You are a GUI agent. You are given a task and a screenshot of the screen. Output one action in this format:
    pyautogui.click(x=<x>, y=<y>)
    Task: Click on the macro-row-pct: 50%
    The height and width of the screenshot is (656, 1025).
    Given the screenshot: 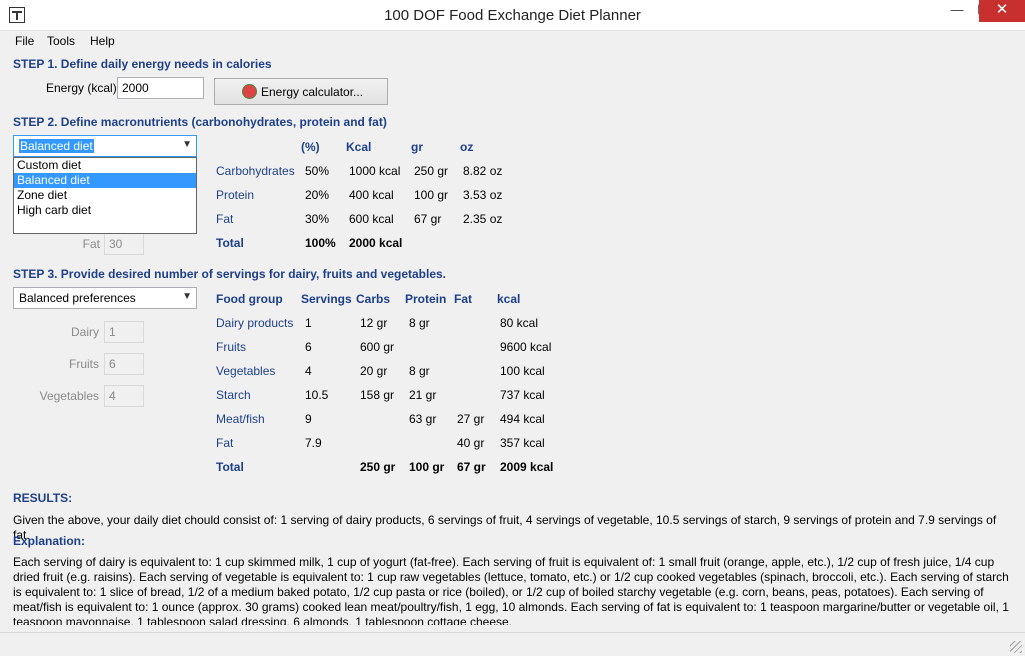 What is the action you would take?
    pyautogui.click(x=317, y=171)
    